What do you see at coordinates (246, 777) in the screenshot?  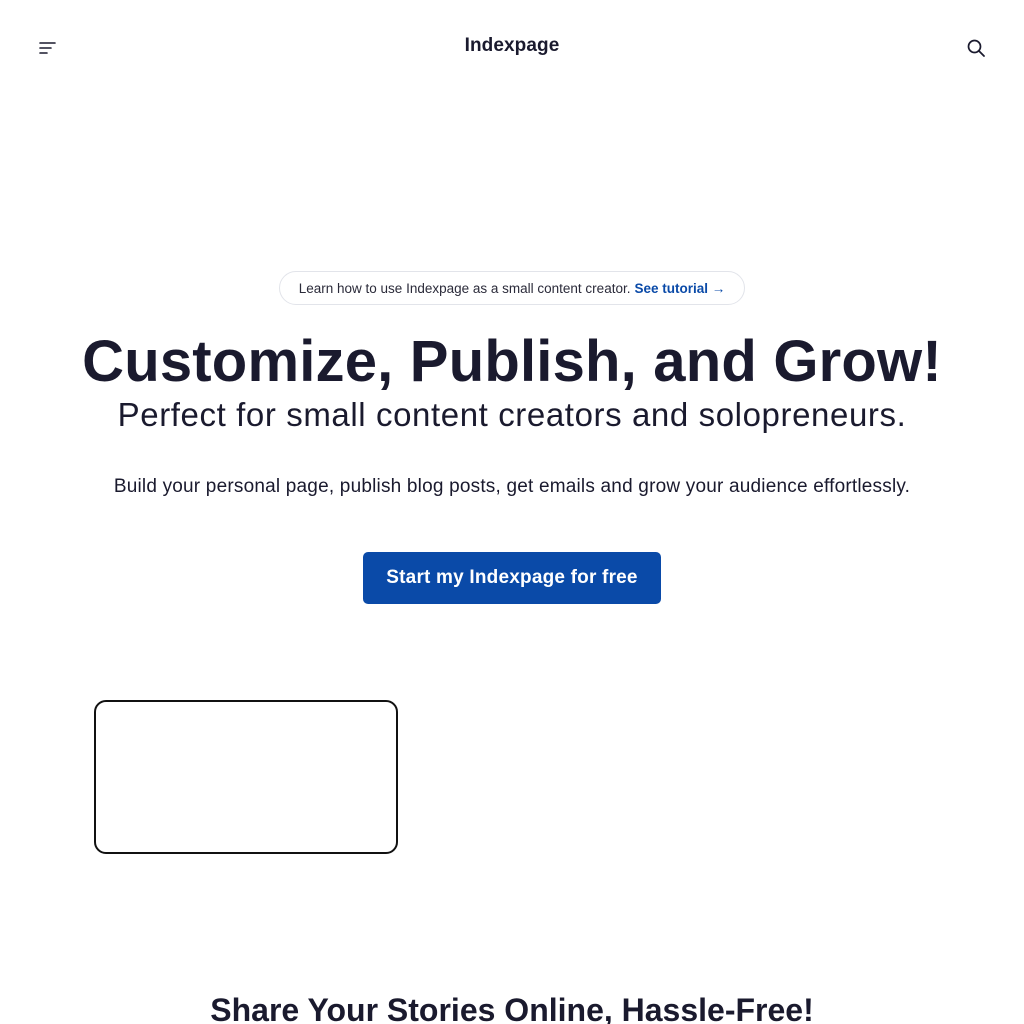 I see `preview-card` at bounding box center [246, 777].